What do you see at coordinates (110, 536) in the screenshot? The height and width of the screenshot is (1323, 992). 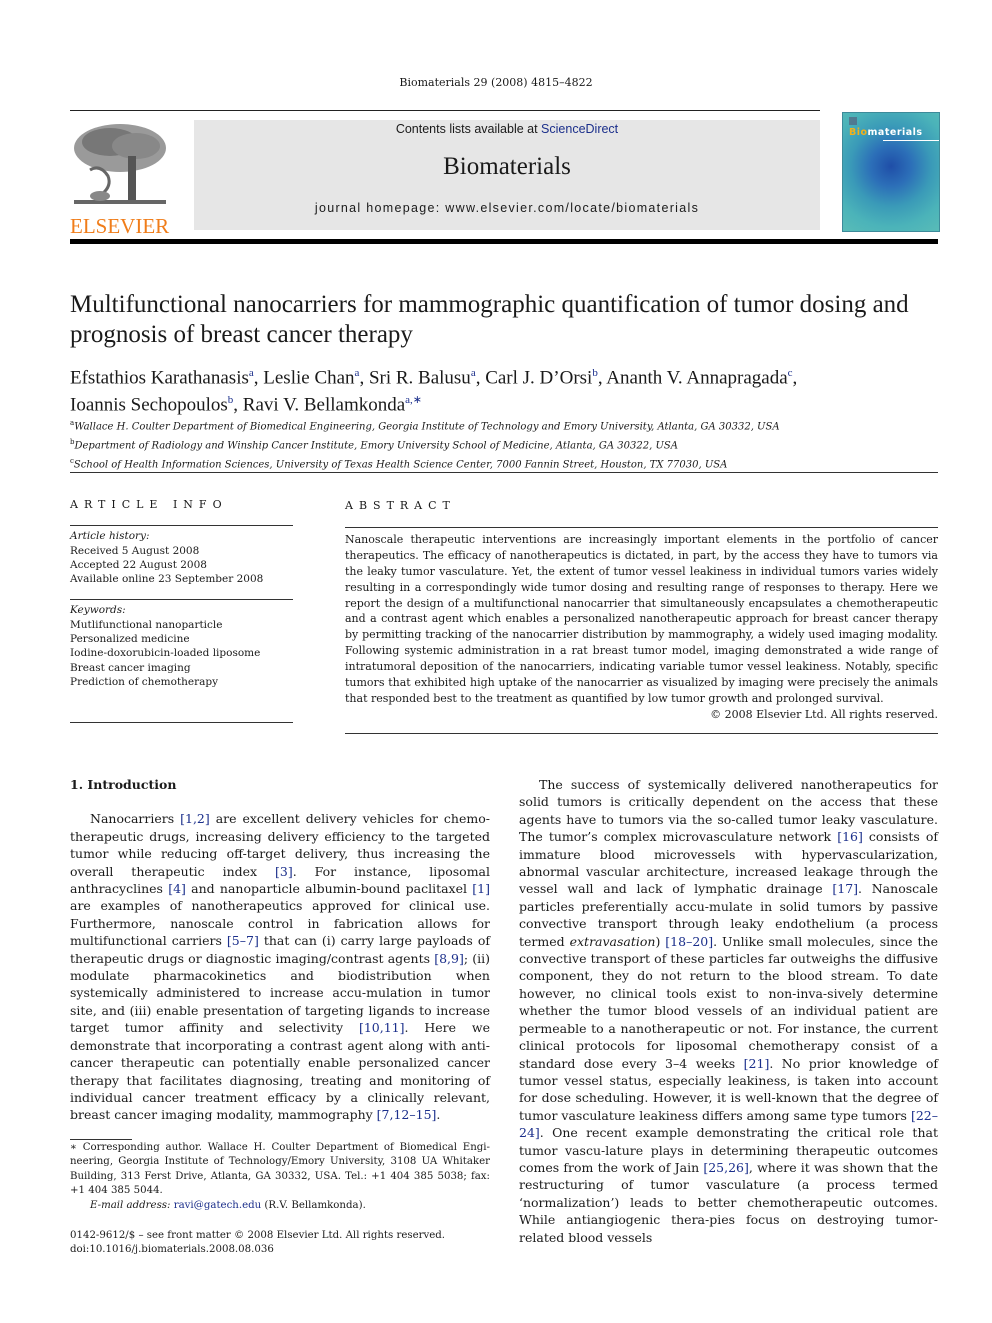 I see `article-history-label: Article history:` at bounding box center [110, 536].